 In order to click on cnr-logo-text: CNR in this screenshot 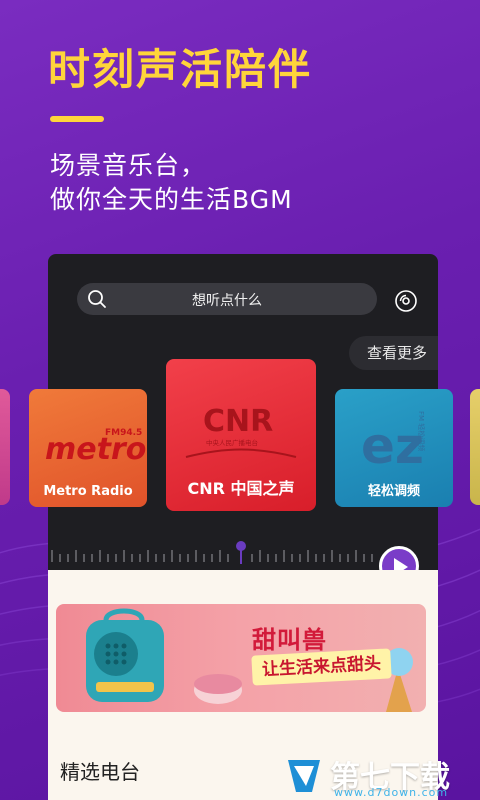, I will do `click(238, 421)`.